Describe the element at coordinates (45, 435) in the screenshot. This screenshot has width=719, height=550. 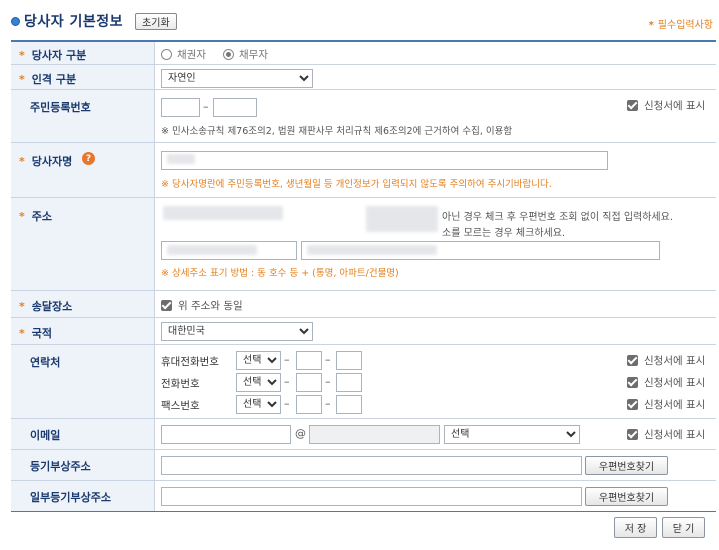
I see `label-email: 이메일` at that location.